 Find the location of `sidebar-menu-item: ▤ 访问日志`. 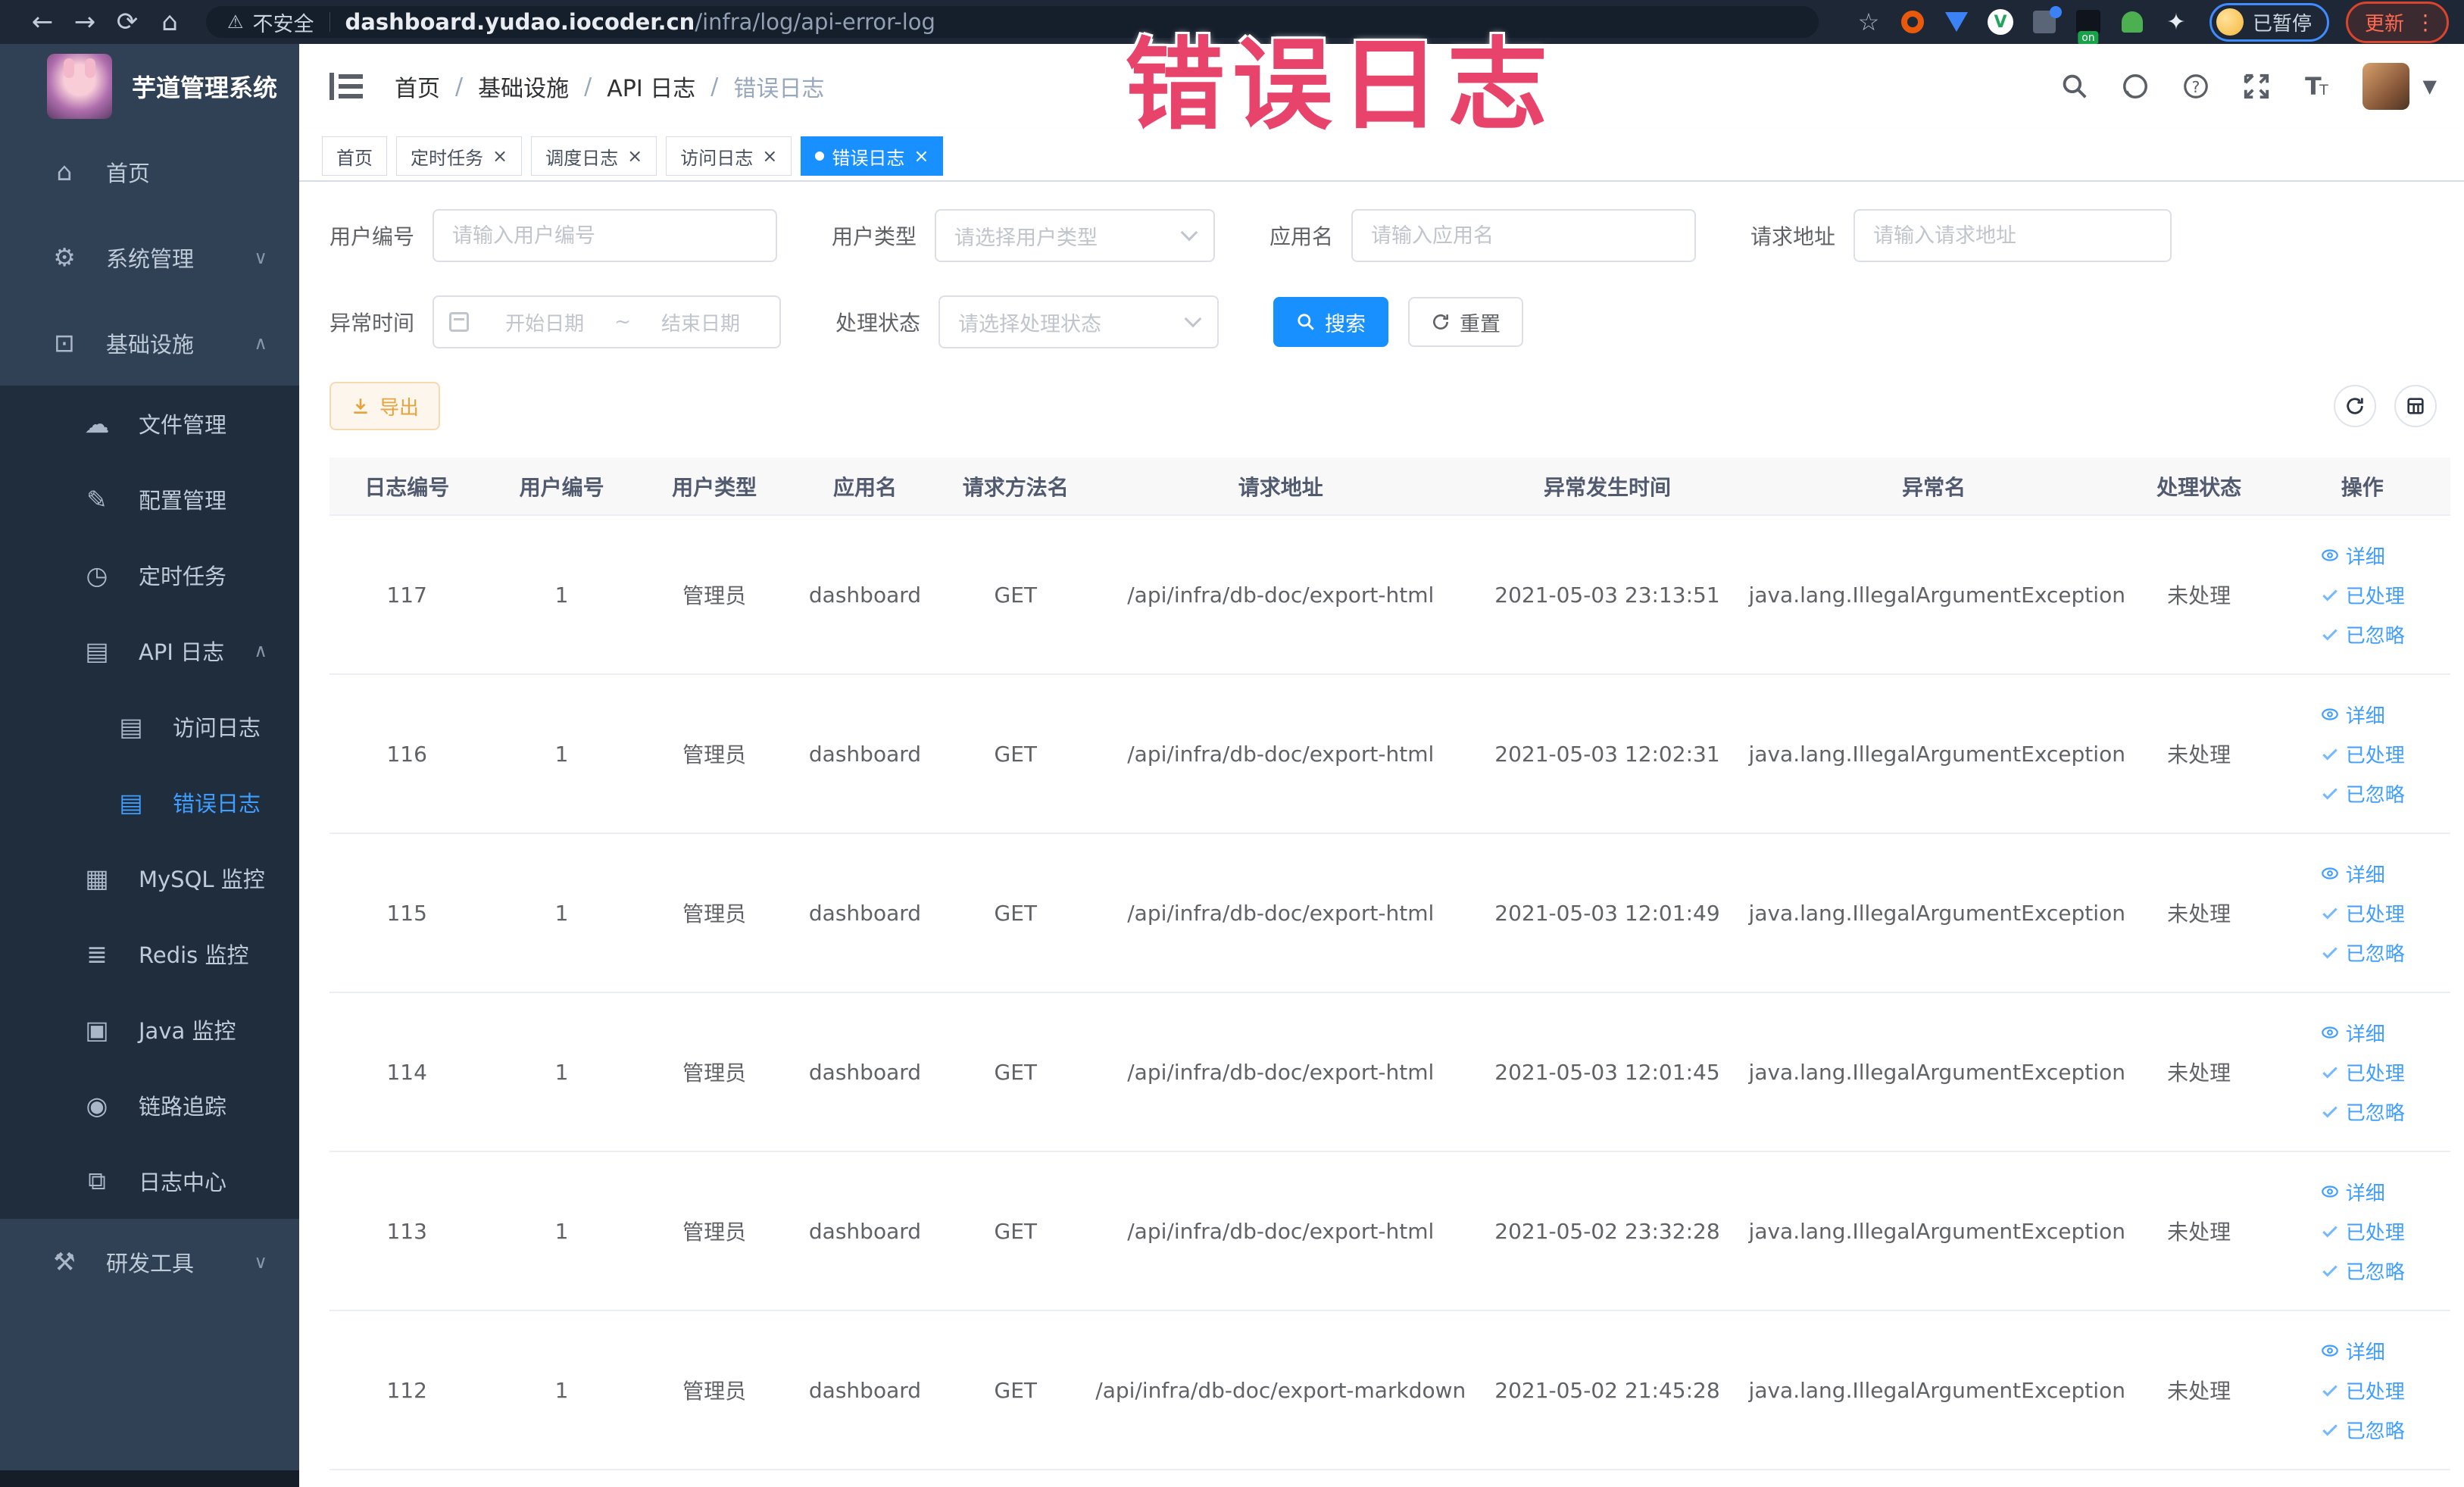

sidebar-menu-item: ▤ 访问日志 is located at coordinates (149, 726).